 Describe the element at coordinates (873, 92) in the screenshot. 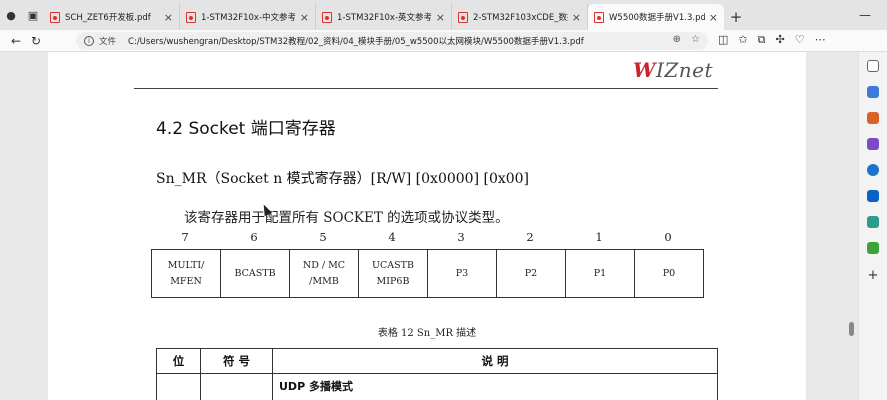

I see `shopping-icon` at that location.